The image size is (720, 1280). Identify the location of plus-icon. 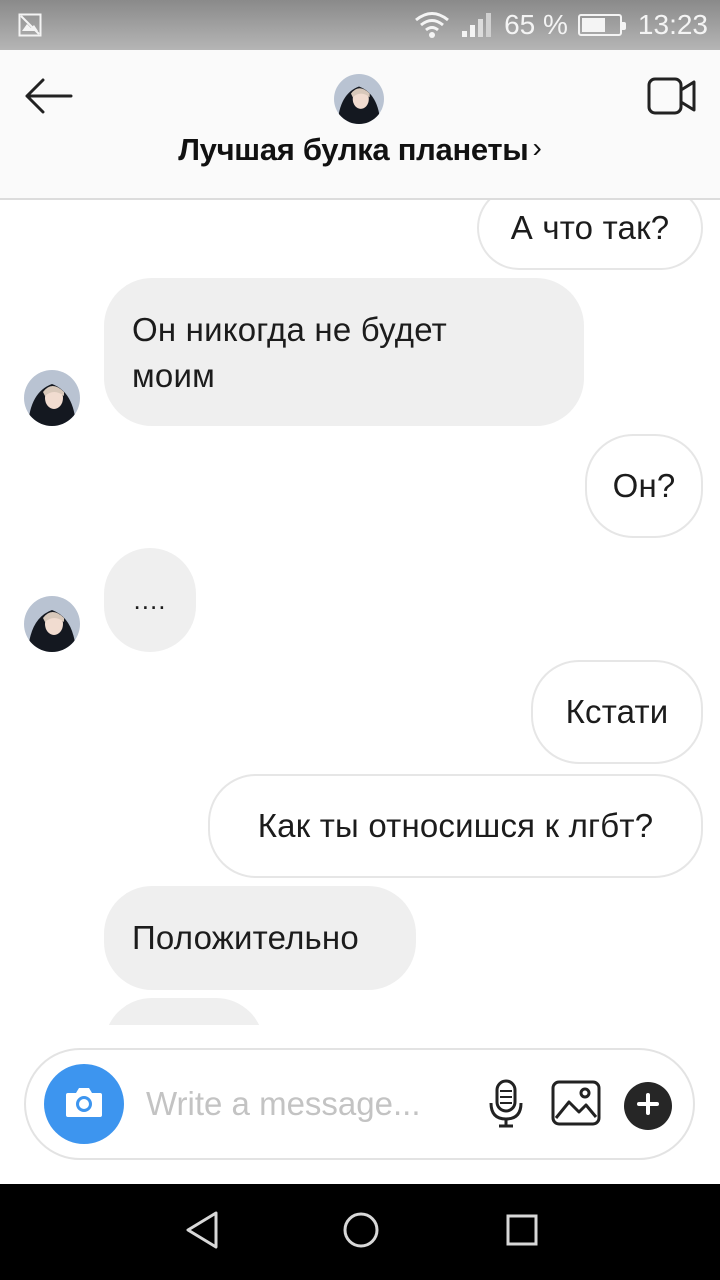
(648, 1106).